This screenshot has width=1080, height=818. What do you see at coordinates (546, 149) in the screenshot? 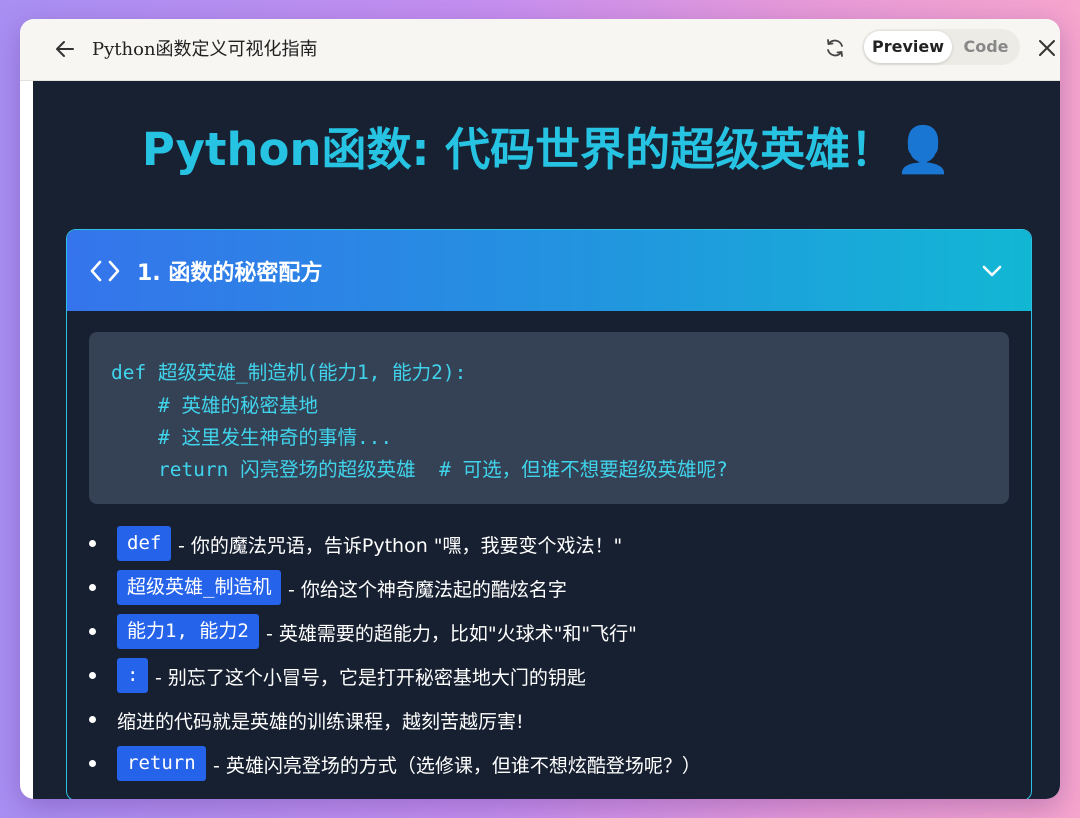
I see `page-heading: Python函数: 代码世界的超级英雄！👤` at bounding box center [546, 149].